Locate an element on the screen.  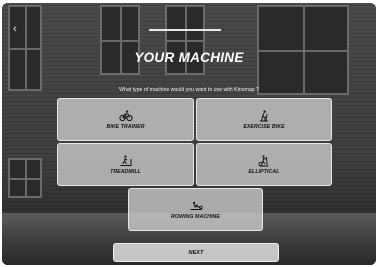
page-title: YOUR MACHINE is located at coordinates (189, 57).